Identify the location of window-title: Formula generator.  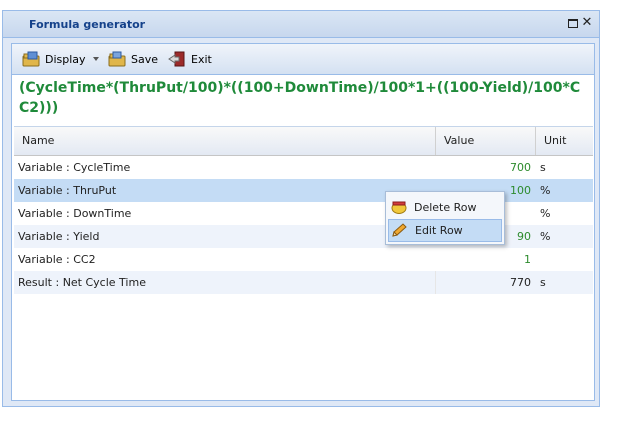
(87, 24).